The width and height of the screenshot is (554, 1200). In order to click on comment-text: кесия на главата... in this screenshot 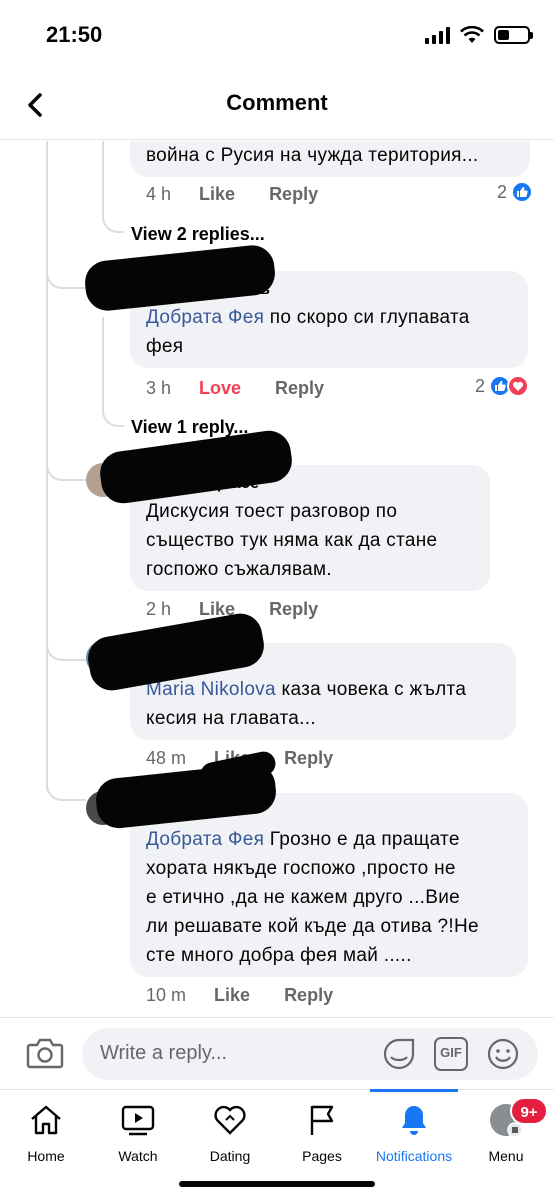, I will do `click(231, 718)`.